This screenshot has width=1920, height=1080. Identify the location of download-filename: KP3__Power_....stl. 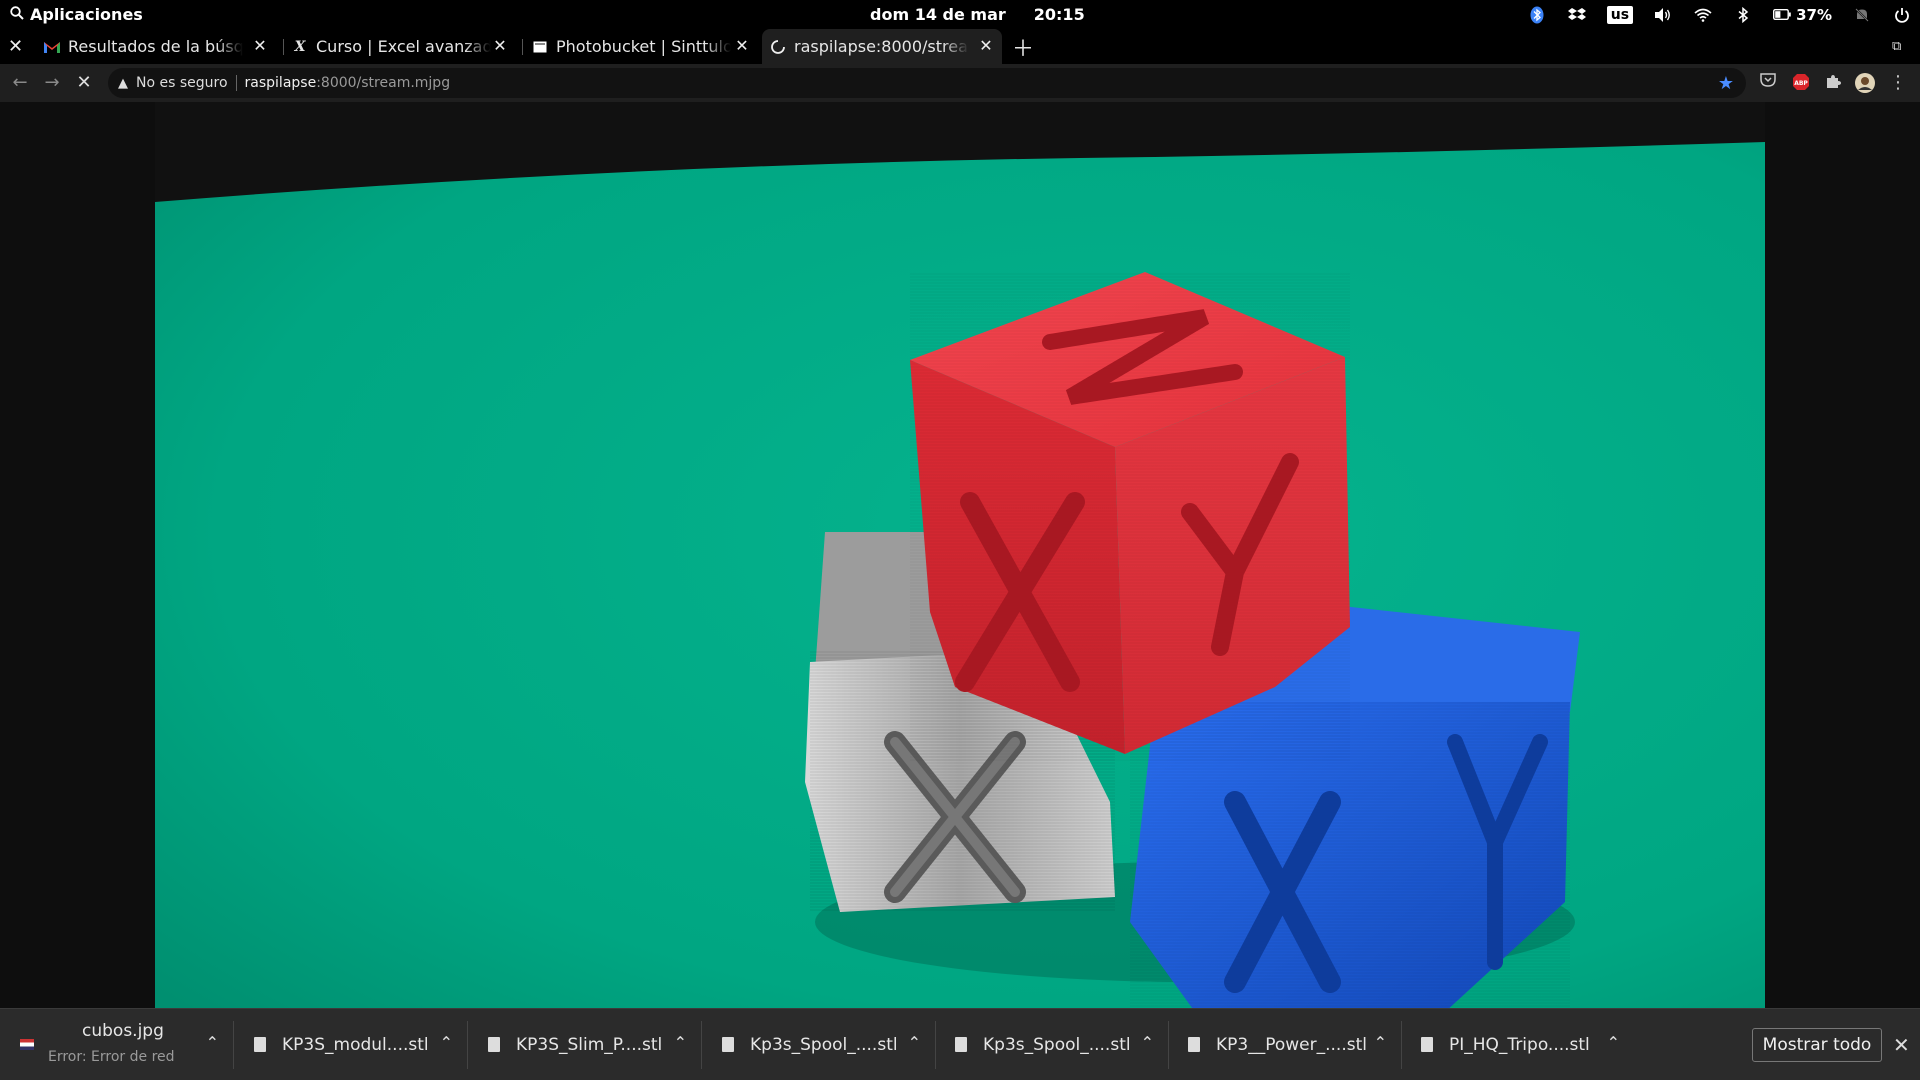
(1291, 1045).